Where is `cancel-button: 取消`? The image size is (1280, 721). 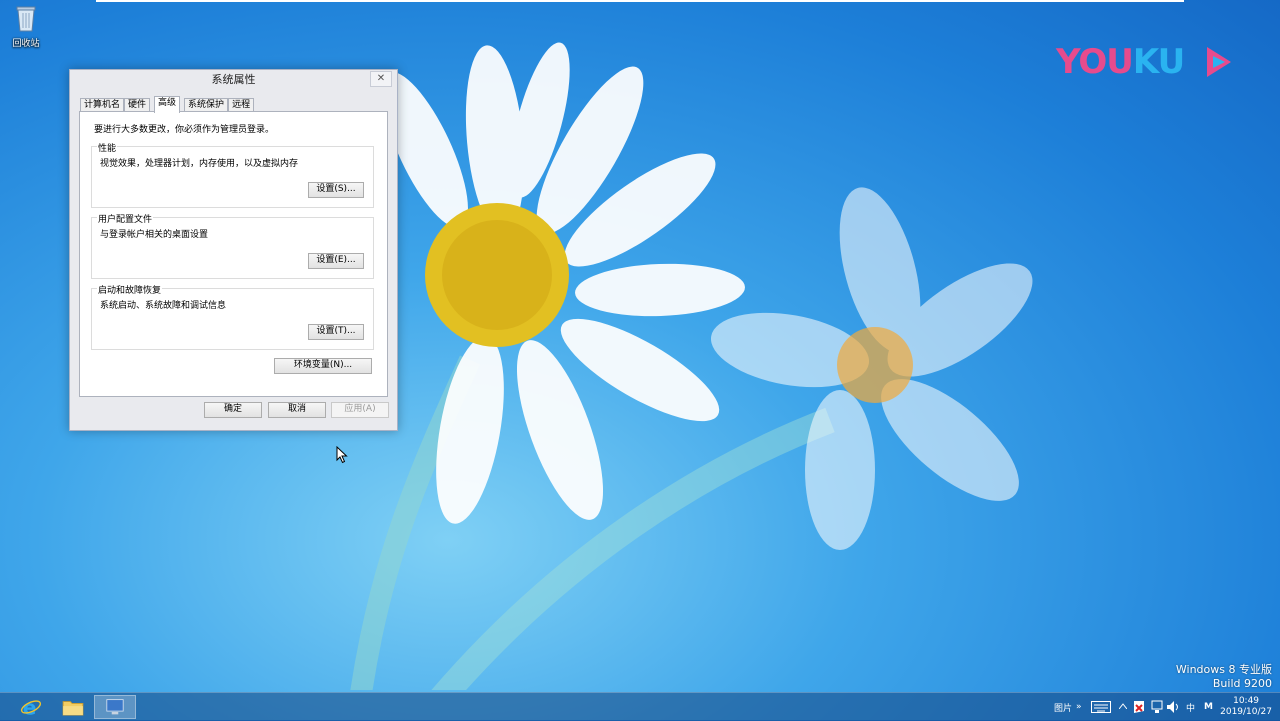 cancel-button: 取消 is located at coordinates (297, 410).